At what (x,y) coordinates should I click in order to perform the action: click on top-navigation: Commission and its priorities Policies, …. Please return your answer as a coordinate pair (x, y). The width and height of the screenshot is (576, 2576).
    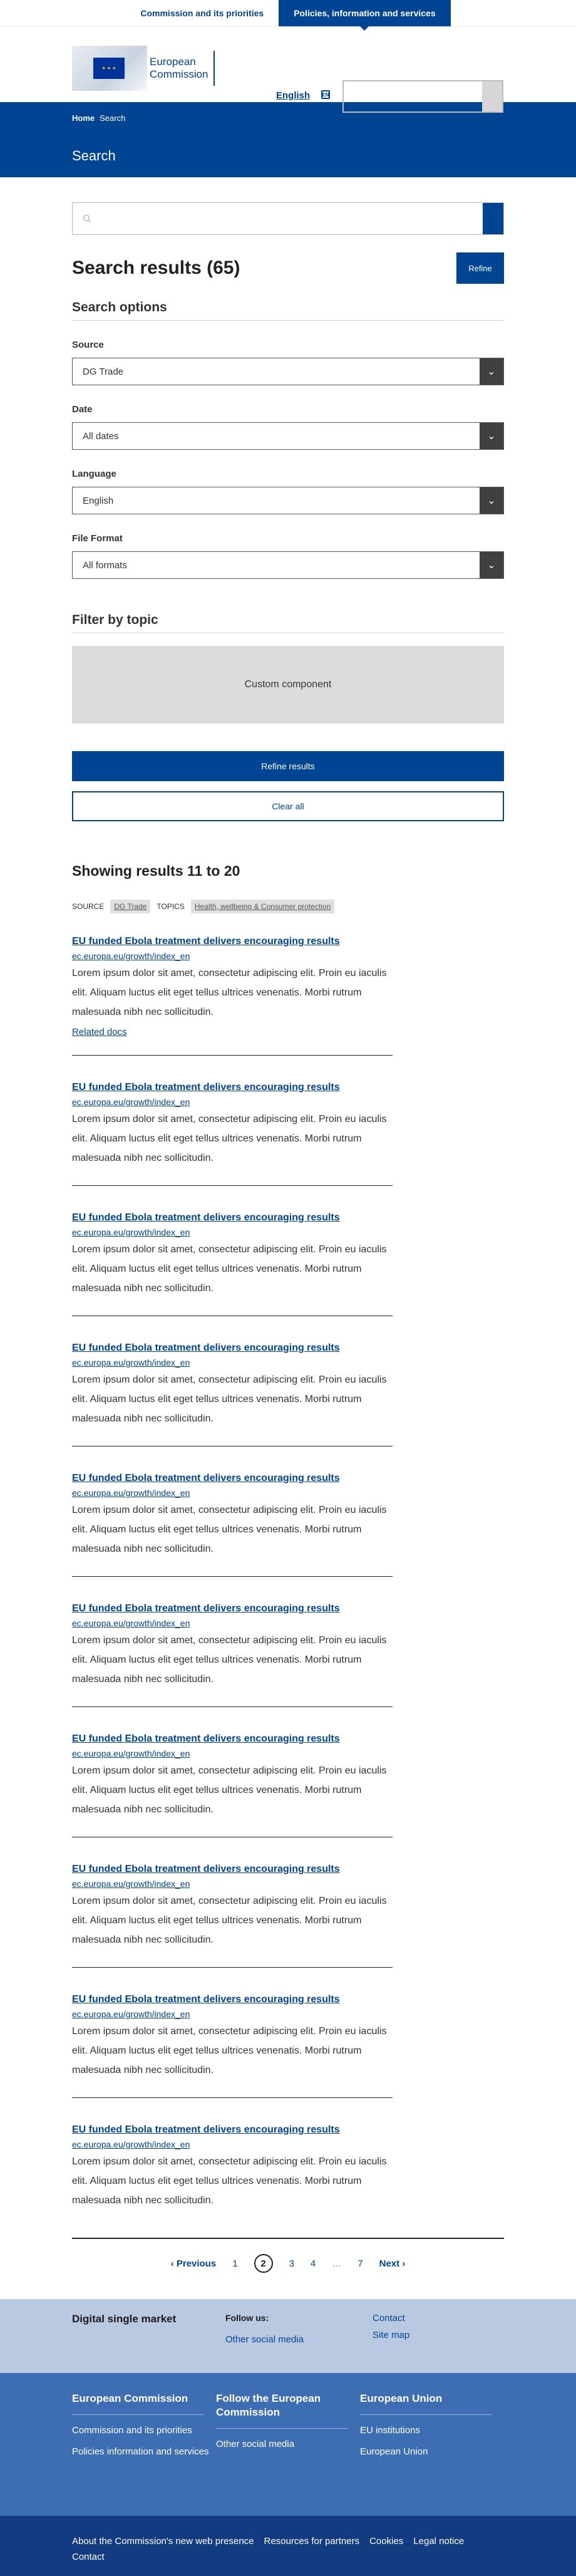
    Looking at the image, I should click on (288, 15).